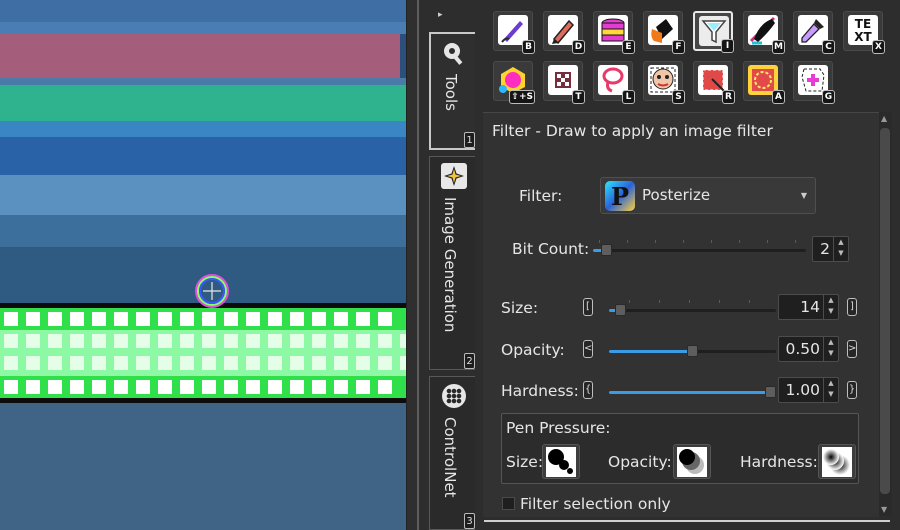 This screenshot has height=530, width=900. I want to click on rectangle-selection-tool-button: R, so click(714, 82).